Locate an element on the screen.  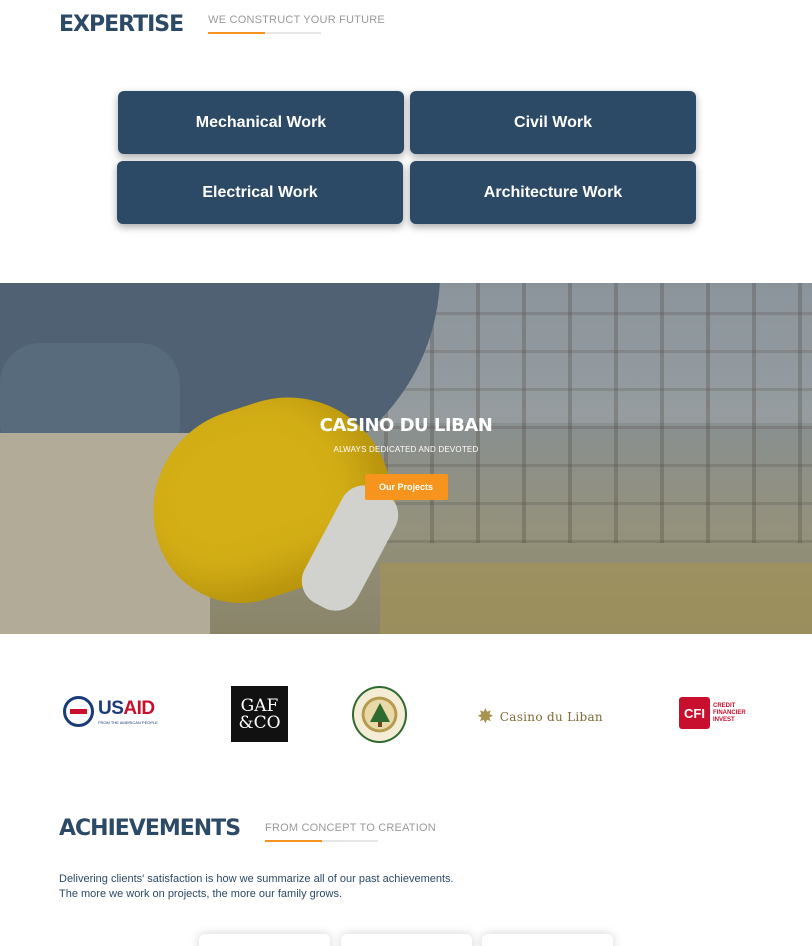
casino-du-liban-logo: ✸ Casino du Liban is located at coordinates (540, 716).